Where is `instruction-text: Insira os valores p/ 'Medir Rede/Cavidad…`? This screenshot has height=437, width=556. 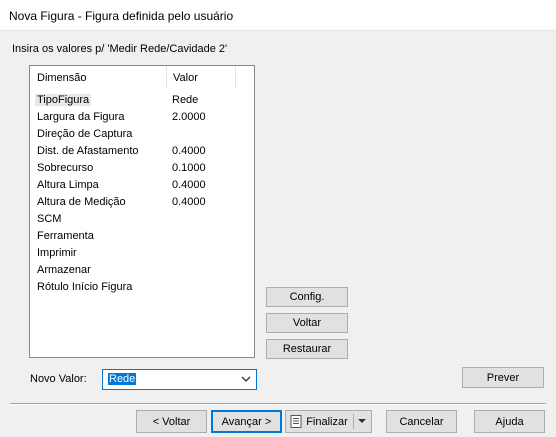
instruction-text: Insira os valores p/ 'Medir Rede/Cavidad… is located at coordinates (120, 49).